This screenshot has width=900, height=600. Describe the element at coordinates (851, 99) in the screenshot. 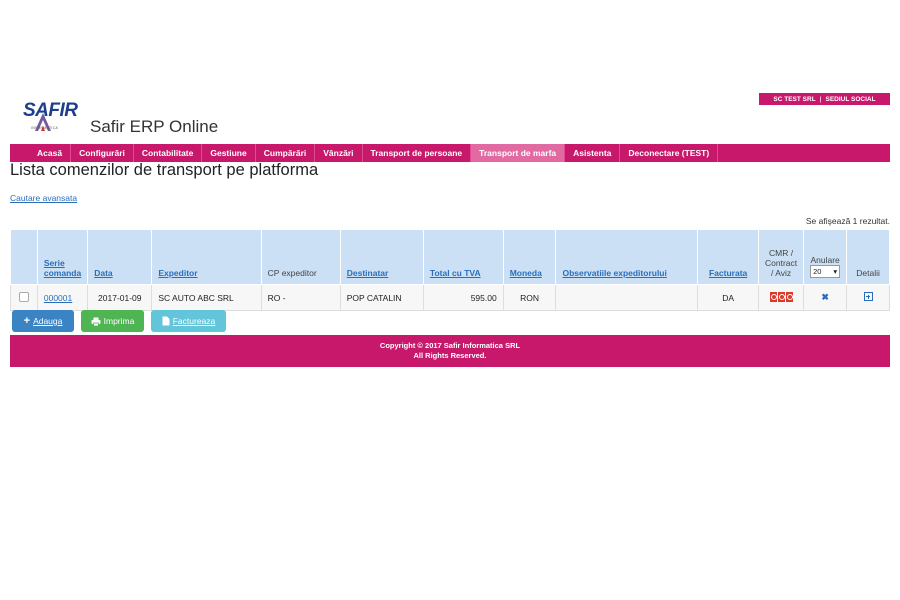

I see `company-location: SEDIUL SOCIAL` at that location.